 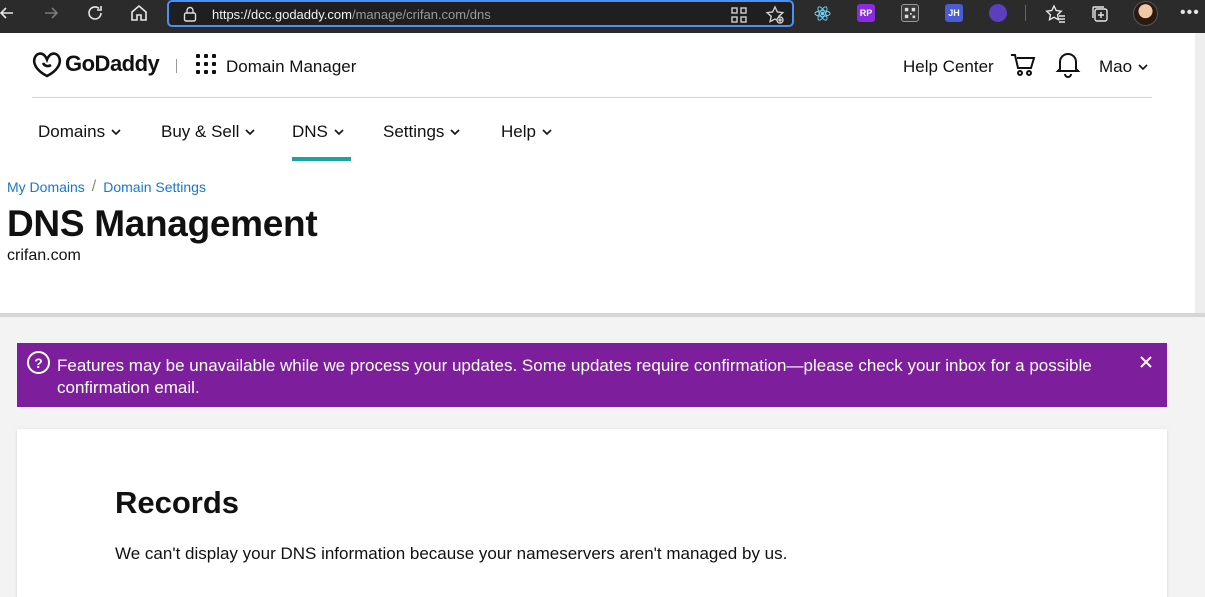 What do you see at coordinates (1056, 14) in the screenshot?
I see `favorites-icon` at bounding box center [1056, 14].